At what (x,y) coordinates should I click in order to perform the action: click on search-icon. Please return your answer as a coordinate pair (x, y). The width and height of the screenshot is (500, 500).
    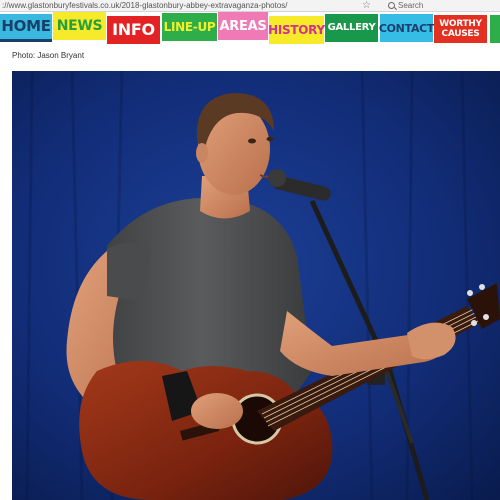
    Looking at the image, I should click on (391, 5).